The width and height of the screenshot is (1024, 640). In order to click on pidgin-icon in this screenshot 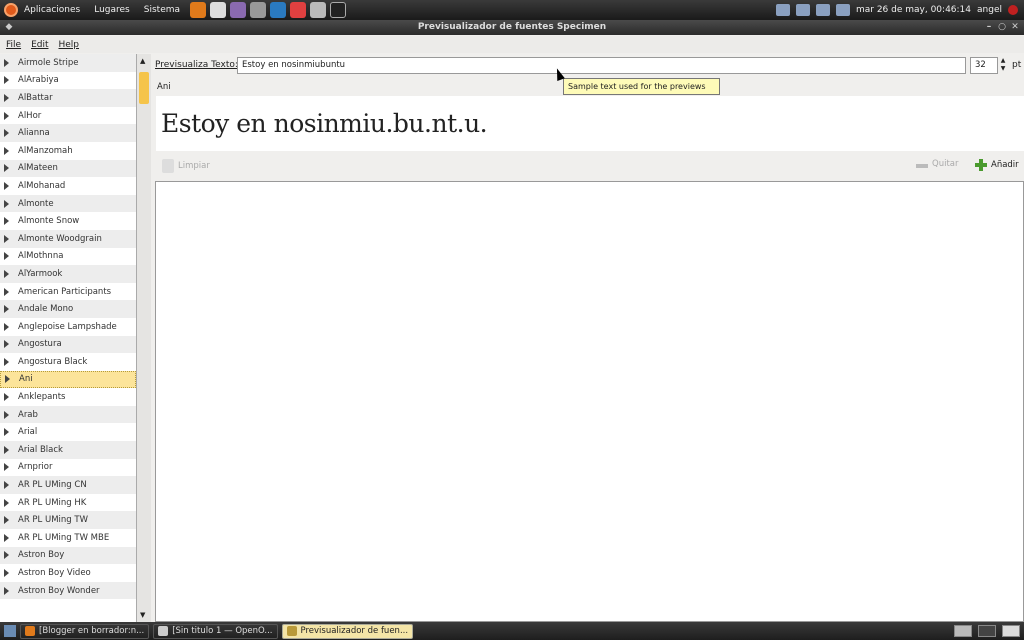, I will do `click(238, 10)`.